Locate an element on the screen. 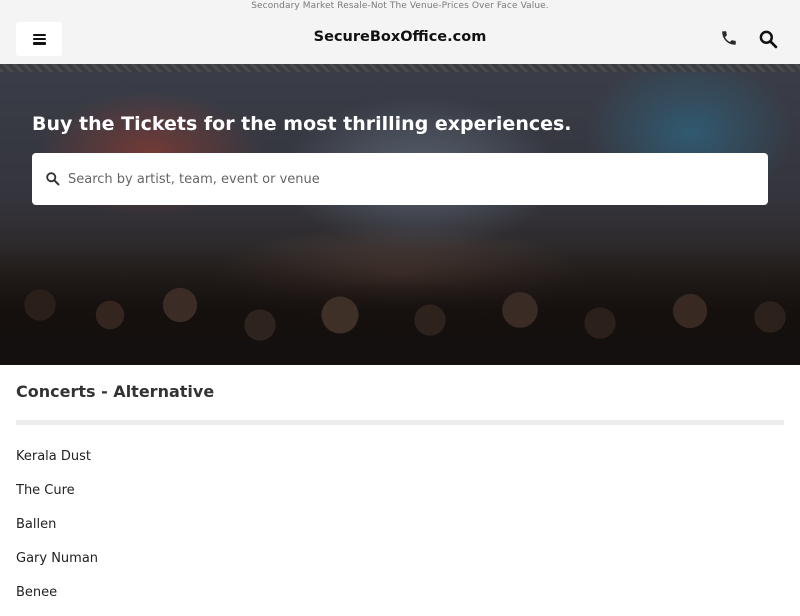  phone-button is located at coordinates (729, 38).